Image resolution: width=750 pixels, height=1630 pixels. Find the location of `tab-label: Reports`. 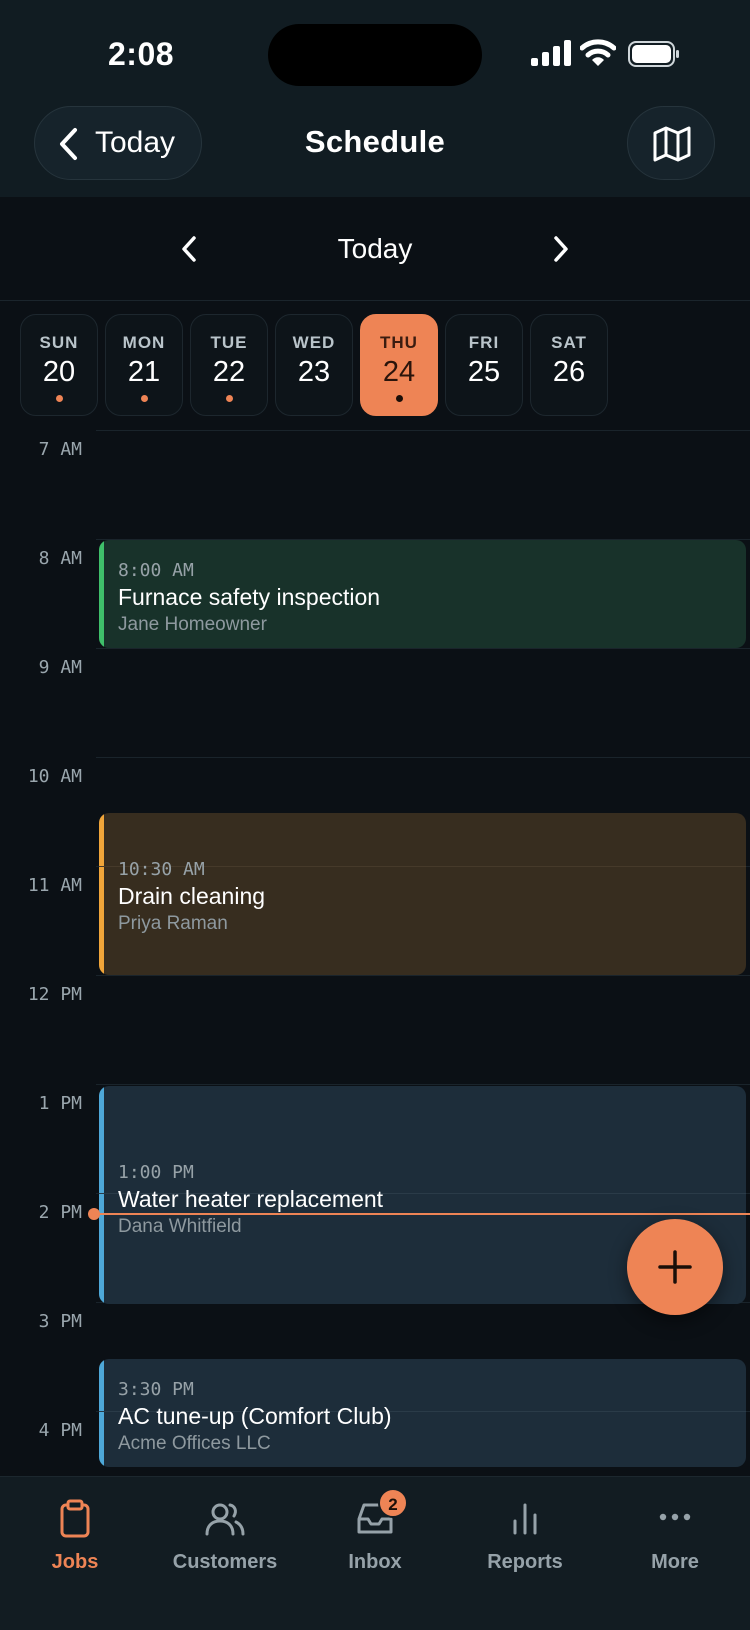

tab-label: Reports is located at coordinates (525, 1562).